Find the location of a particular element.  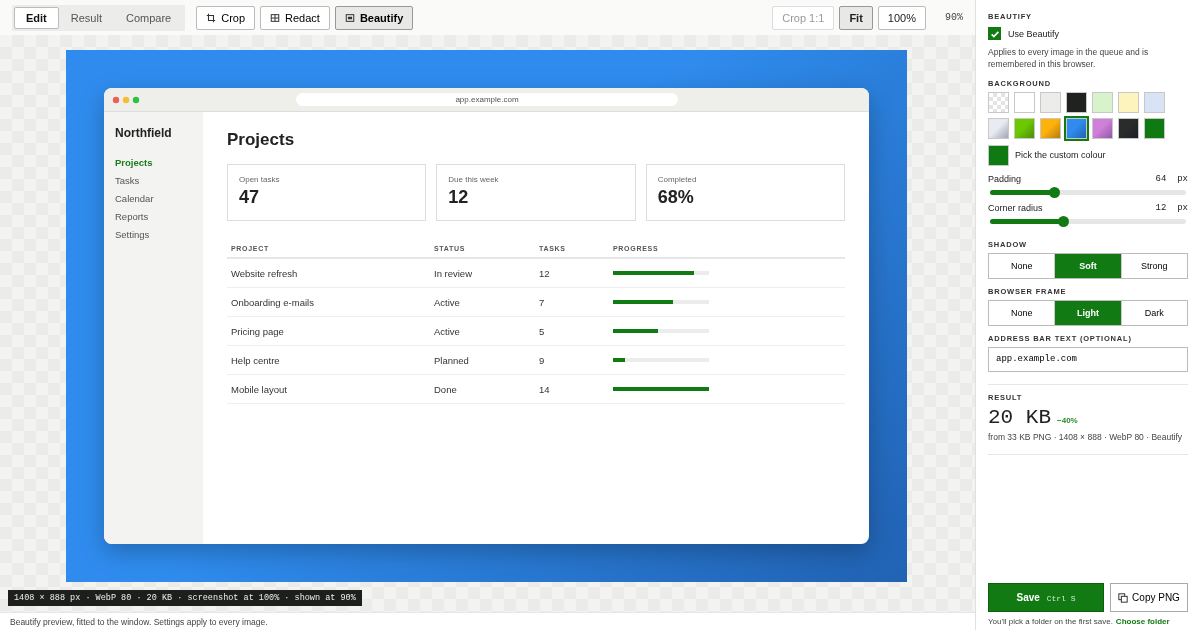

grid-icon is located at coordinates (275, 17).